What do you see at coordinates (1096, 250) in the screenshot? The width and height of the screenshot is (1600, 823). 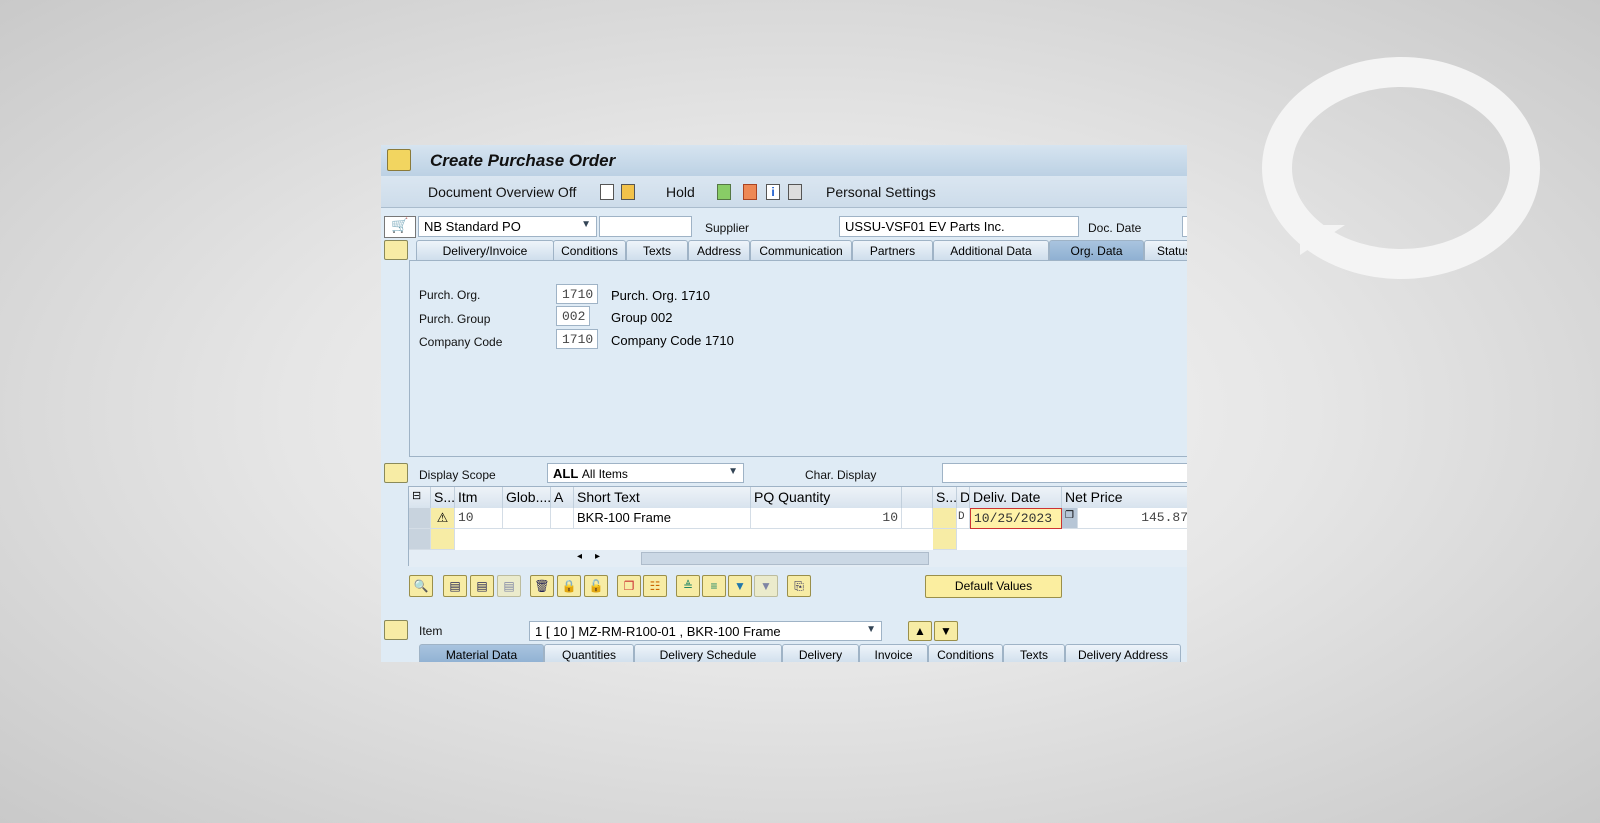 I see `tab-org-data: Org. Data` at bounding box center [1096, 250].